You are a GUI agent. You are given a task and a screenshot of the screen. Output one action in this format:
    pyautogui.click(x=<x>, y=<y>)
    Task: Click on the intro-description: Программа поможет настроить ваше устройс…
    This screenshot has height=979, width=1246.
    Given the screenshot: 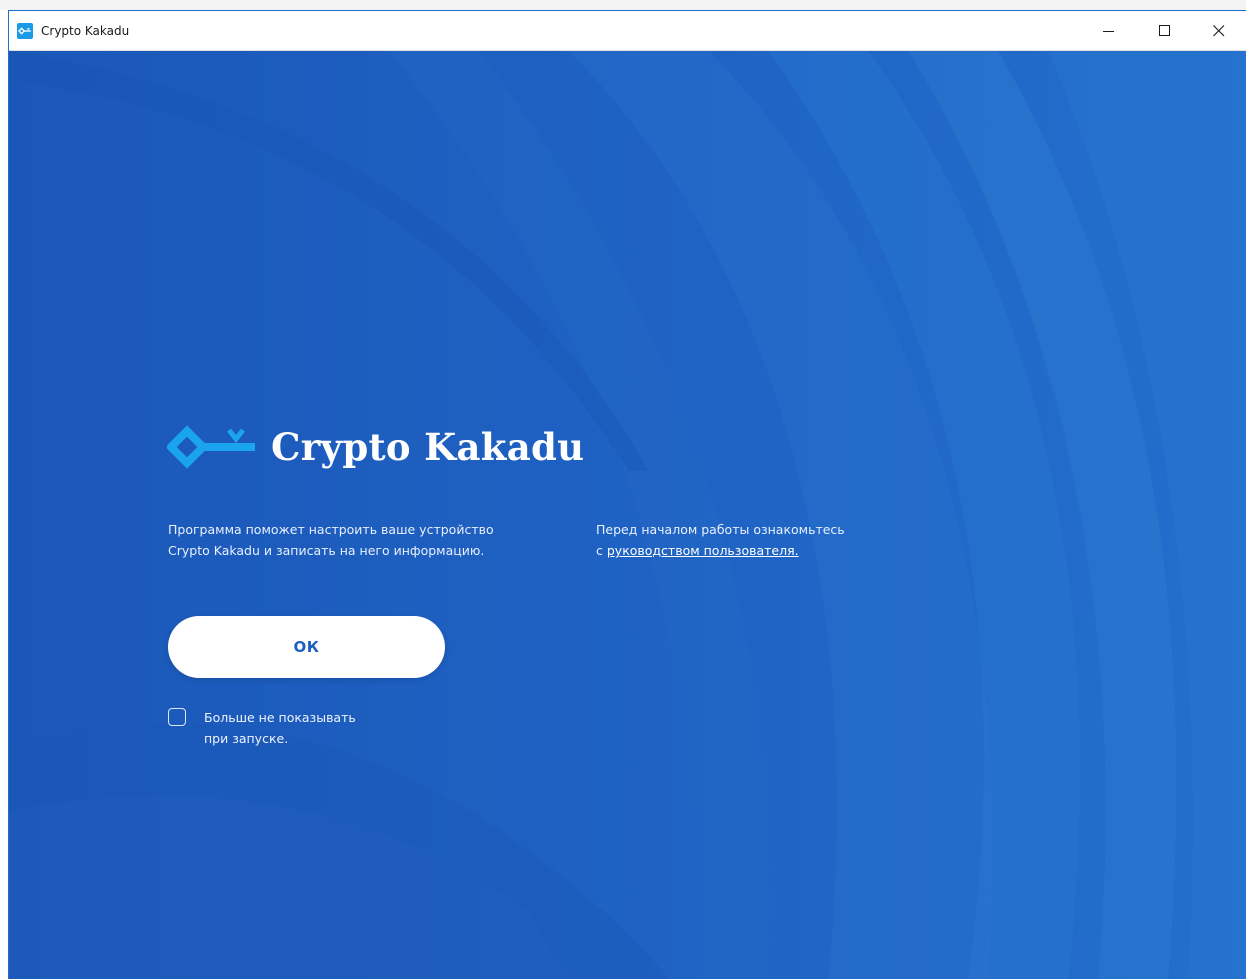 What is the action you would take?
    pyautogui.click(x=368, y=540)
    